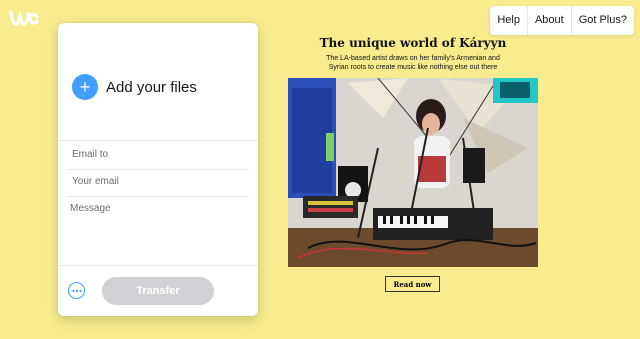  Describe the element at coordinates (158, 291) in the screenshot. I see `transfer-button: Transfer` at that location.